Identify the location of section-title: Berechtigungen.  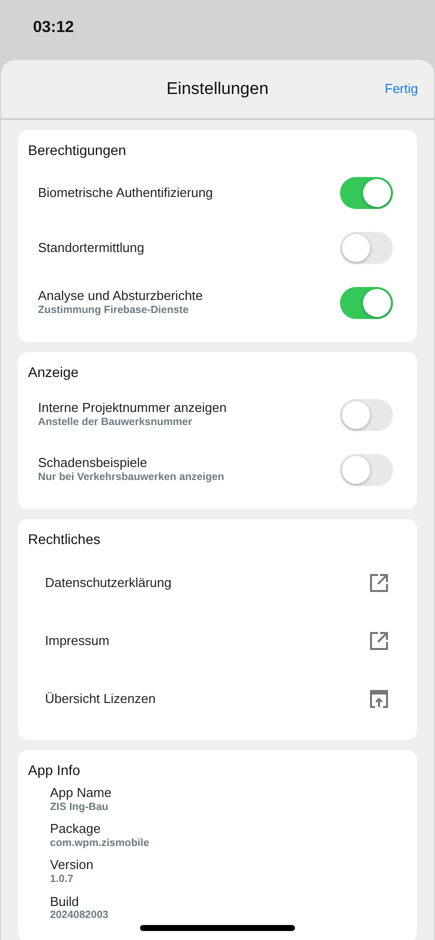
(78, 150).